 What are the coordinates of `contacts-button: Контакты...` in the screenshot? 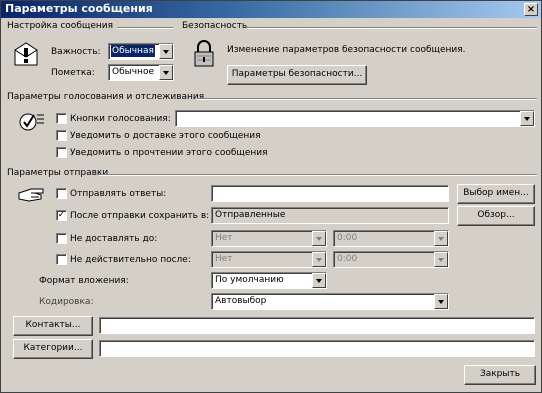 It's located at (53, 326).